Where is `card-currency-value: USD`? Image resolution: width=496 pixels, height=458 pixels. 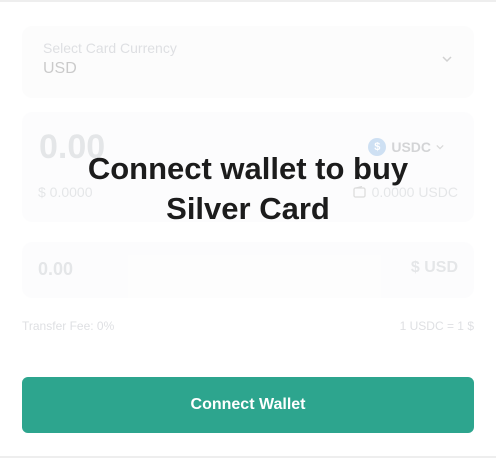 card-currency-value: USD is located at coordinates (60, 68).